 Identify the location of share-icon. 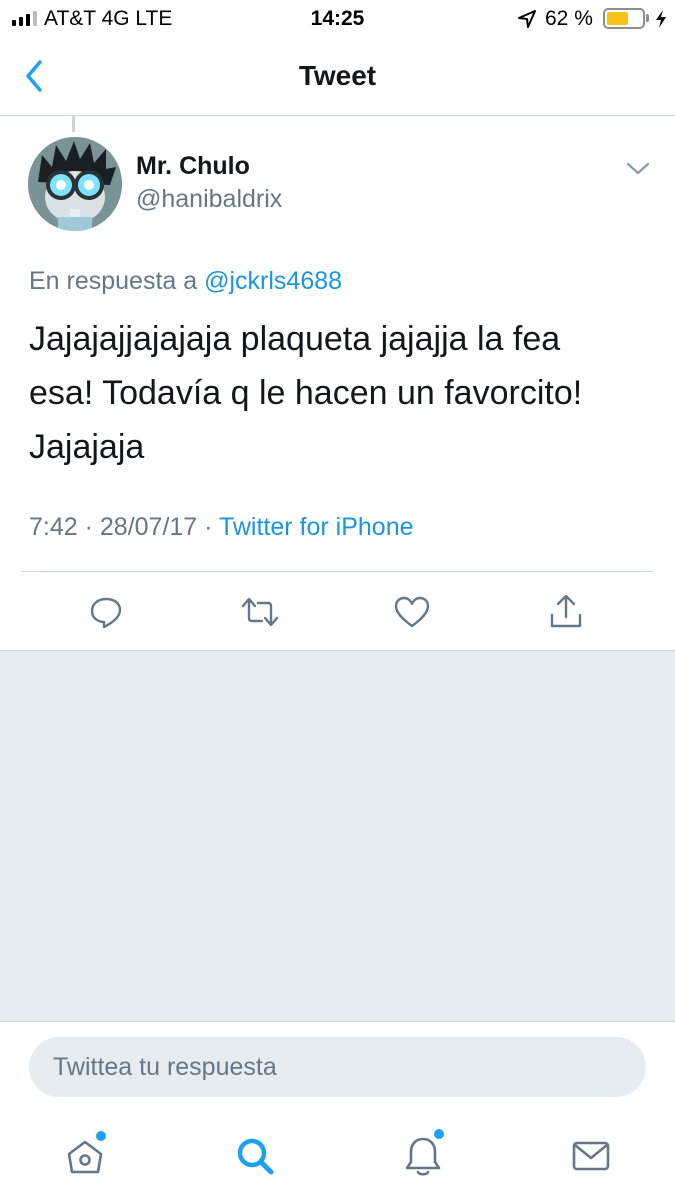
(566, 611).